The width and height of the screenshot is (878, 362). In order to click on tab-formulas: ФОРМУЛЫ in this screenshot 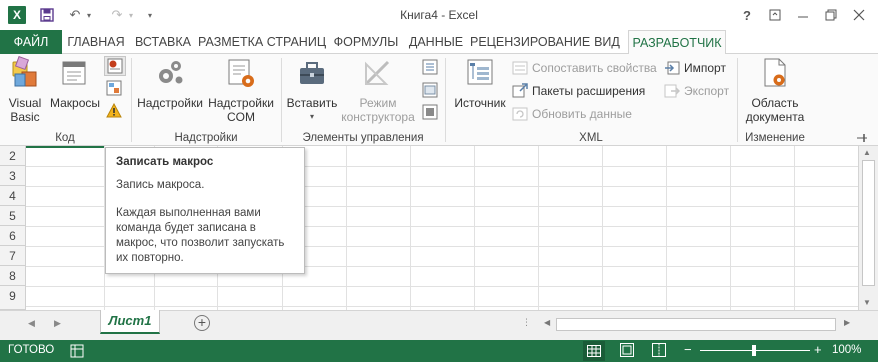, I will do `click(366, 42)`.